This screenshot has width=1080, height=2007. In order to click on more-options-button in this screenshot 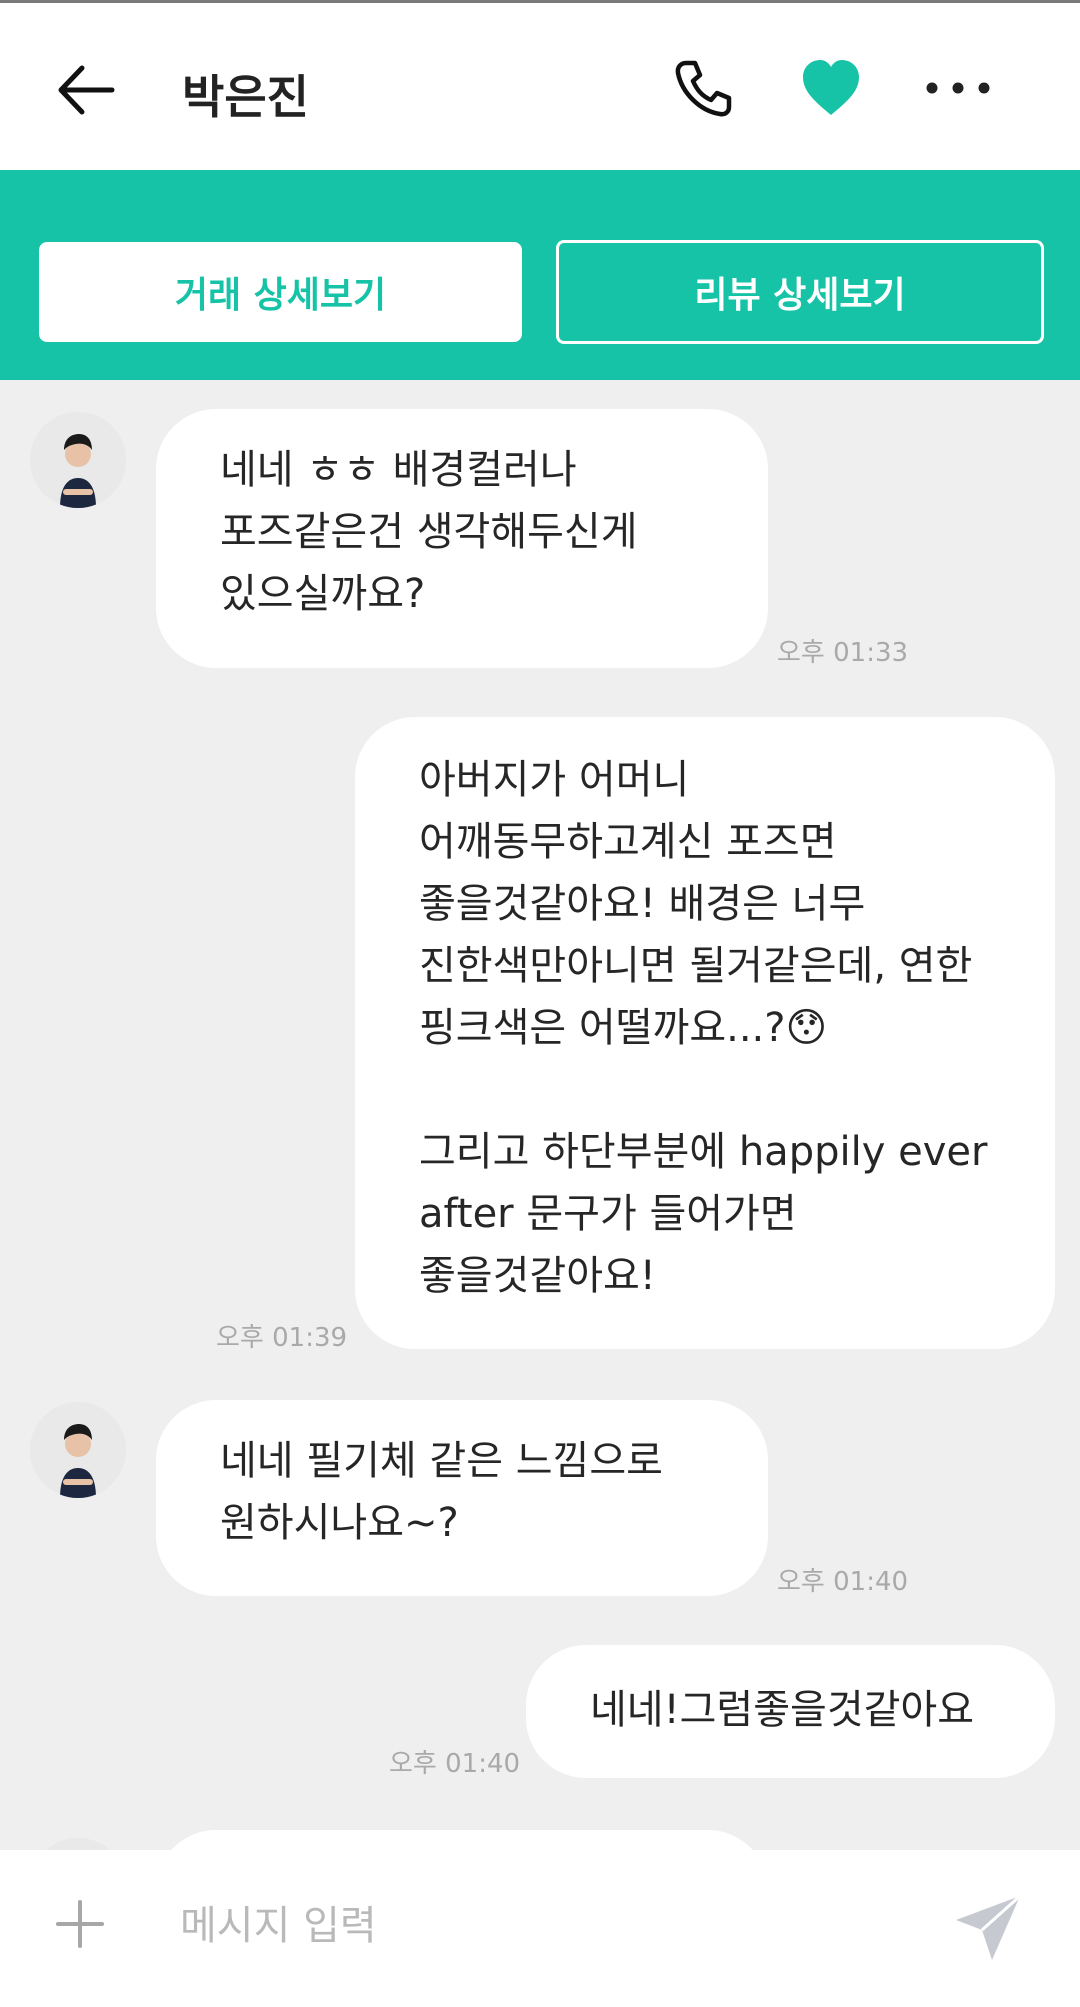, I will do `click(958, 88)`.